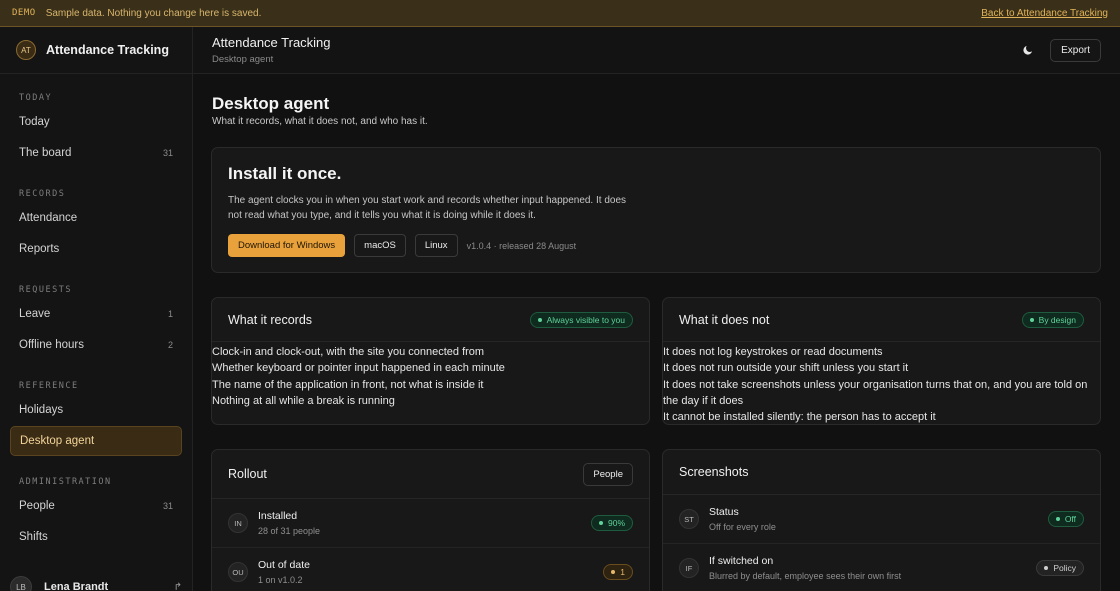 Image resolution: width=1120 pixels, height=591 pixels. Describe the element at coordinates (96, 249) in the screenshot. I see `sidebar-item-reports: Reports` at that location.